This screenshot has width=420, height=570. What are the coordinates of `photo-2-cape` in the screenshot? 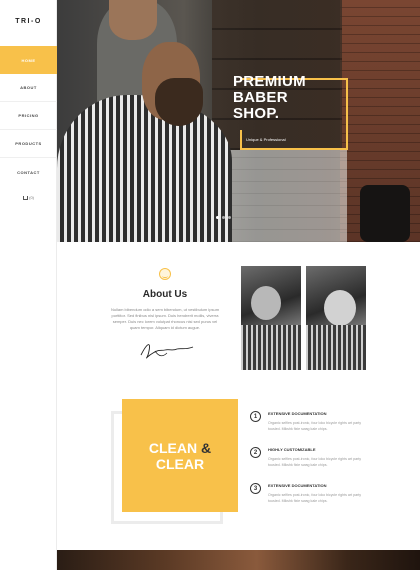 It's located at (336, 347).